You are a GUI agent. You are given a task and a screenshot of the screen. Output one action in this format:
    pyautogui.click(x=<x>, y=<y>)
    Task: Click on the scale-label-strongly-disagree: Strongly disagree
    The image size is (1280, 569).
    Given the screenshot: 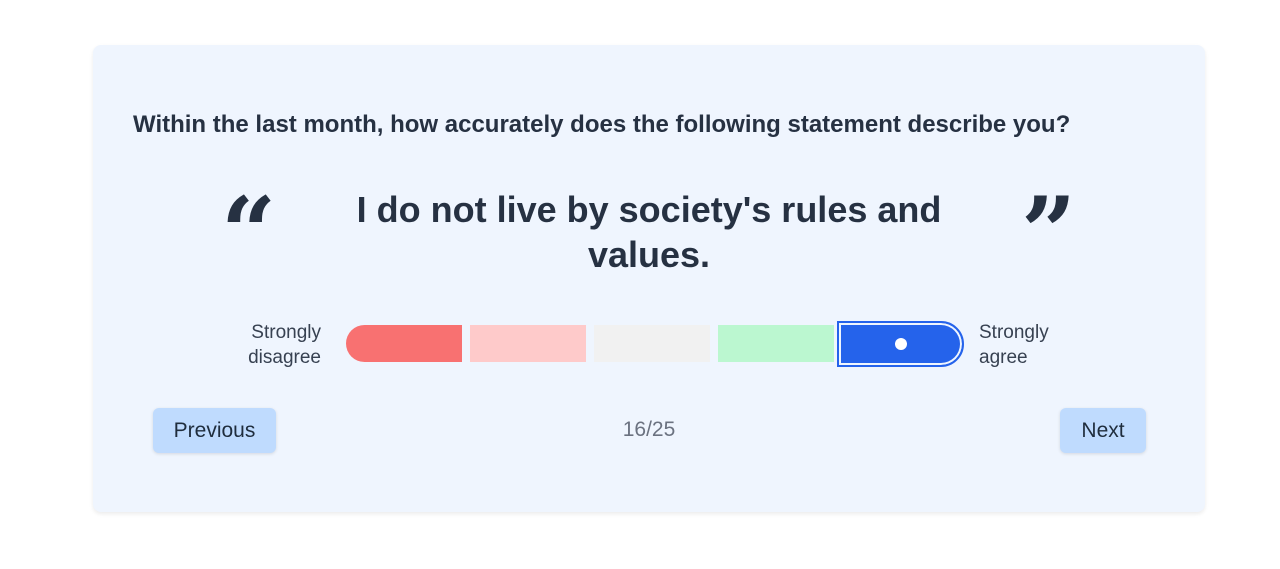 What is the action you would take?
    pyautogui.click(x=284, y=345)
    